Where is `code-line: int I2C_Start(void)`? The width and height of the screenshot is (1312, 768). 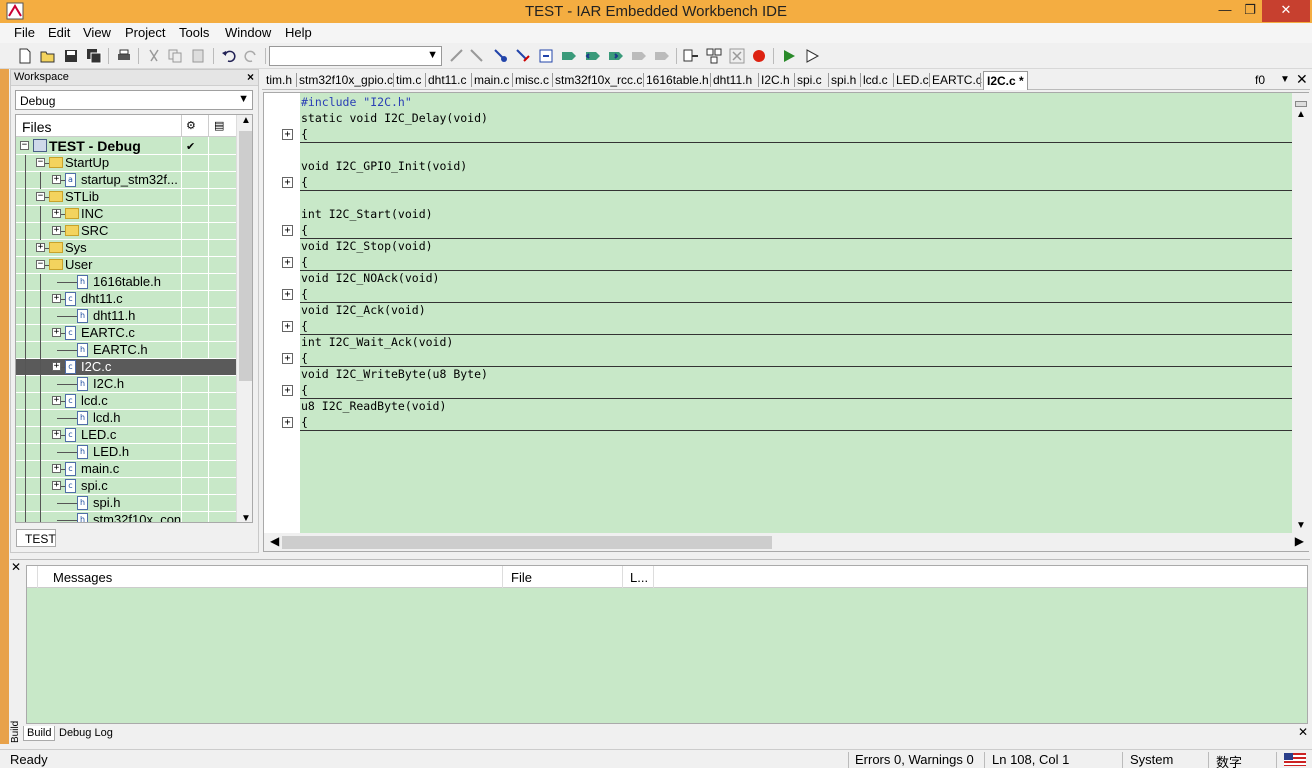 code-line: int I2C_Start(void) is located at coordinates (367, 214).